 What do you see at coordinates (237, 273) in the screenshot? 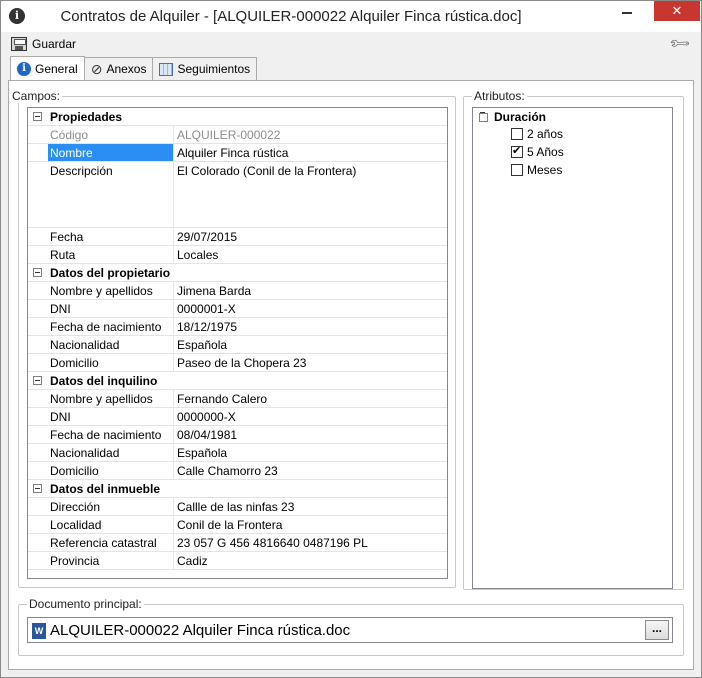
I see `category-propietario: Datos del propietario` at bounding box center [237, 273].